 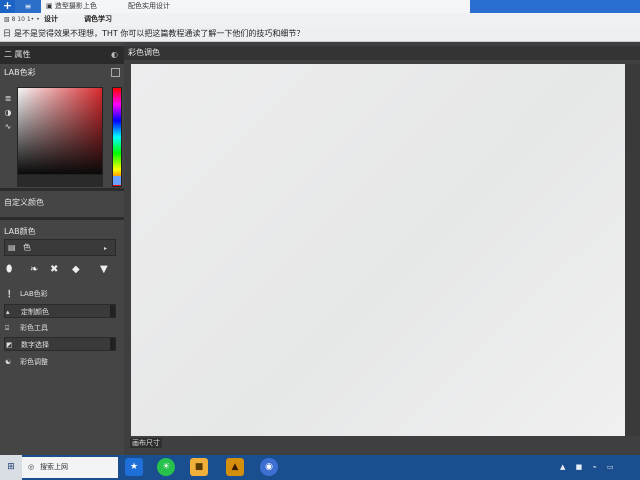 I want to click on notice-bar: 日 是不是觉得效果不理想，THT 你可以把这篇教程通读了解一下他们的技巧和细节？, so click(x=320, y=34).